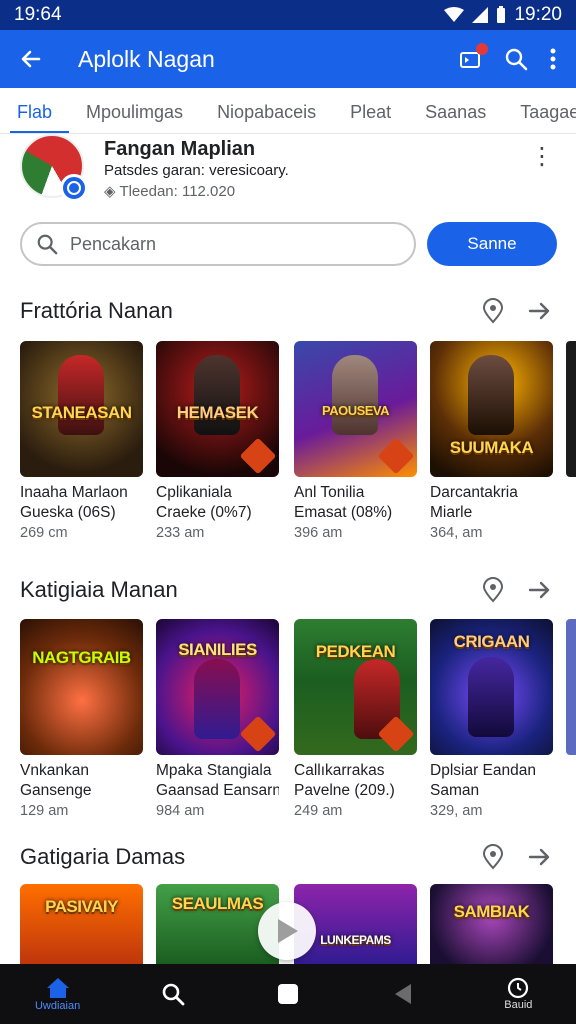  I want to click on game-subname: Craeke (0%7), so click(204, 512).